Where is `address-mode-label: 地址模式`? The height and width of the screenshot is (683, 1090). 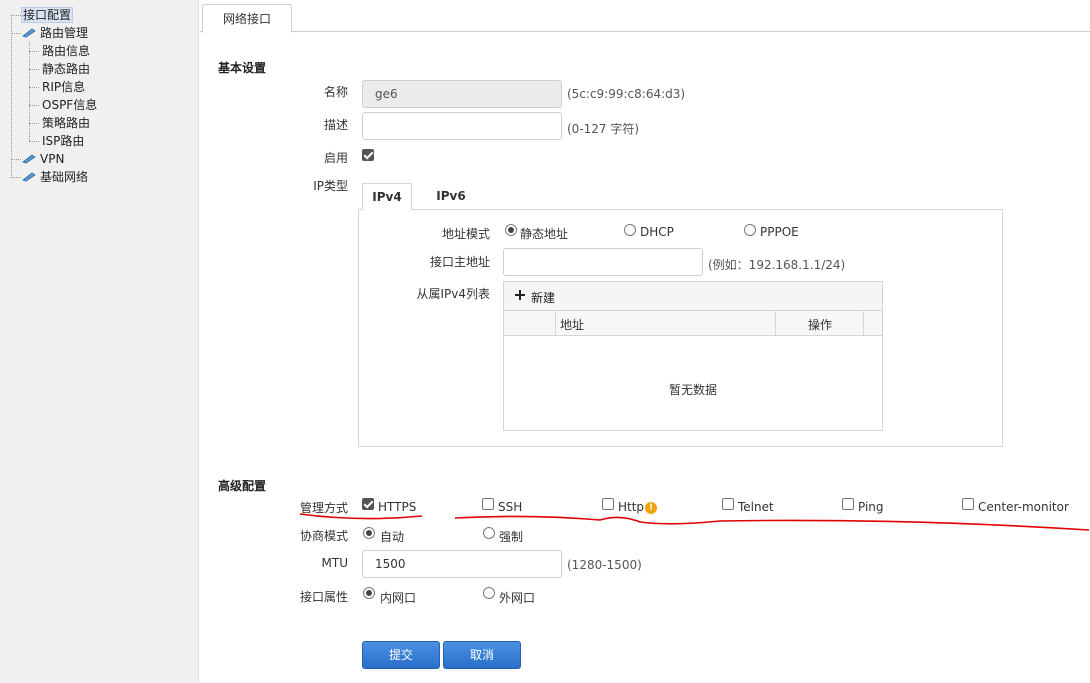
address-mode-label: 地址模式 is located at coordinates (465, 234).